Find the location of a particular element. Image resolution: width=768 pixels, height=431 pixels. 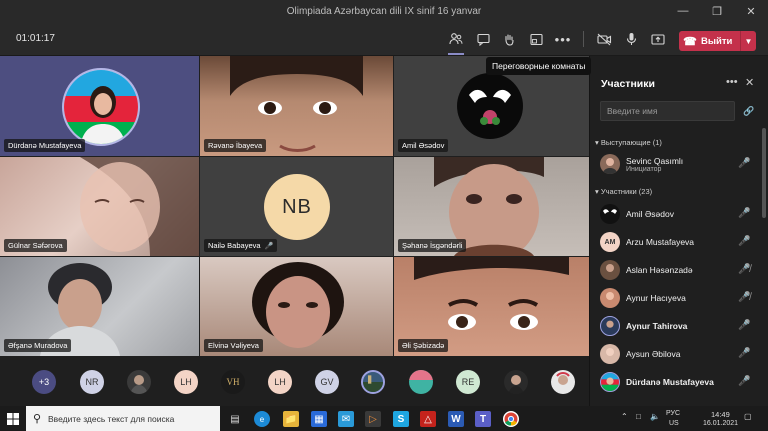

chevron-down-icon: ▼ is located at coordinates (748, 41).